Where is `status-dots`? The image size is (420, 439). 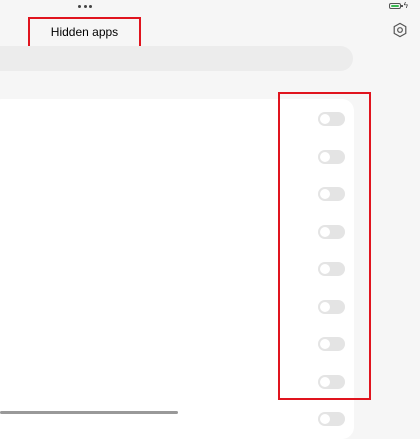
status-dots is located at coordinates (85, 7).